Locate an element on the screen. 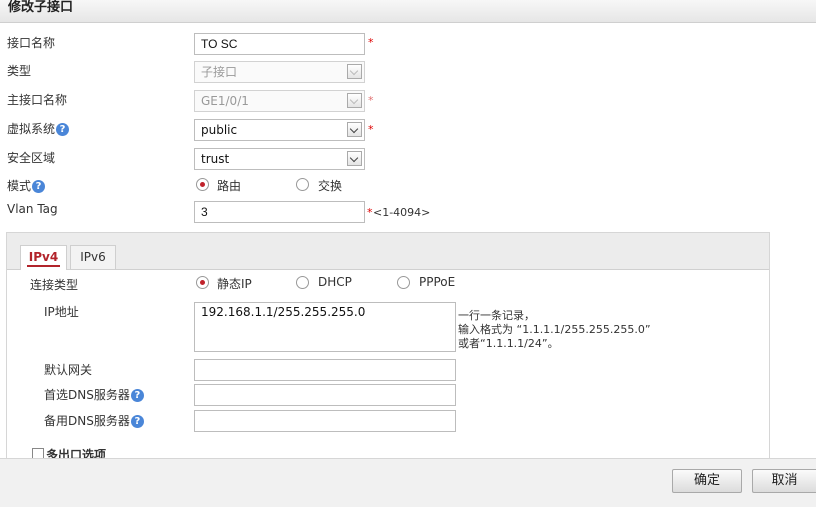 The image size is (816, 507). ip-address-textarea: 192.168.1.1/255.255.255.0 is located at coordinates (325, 327).